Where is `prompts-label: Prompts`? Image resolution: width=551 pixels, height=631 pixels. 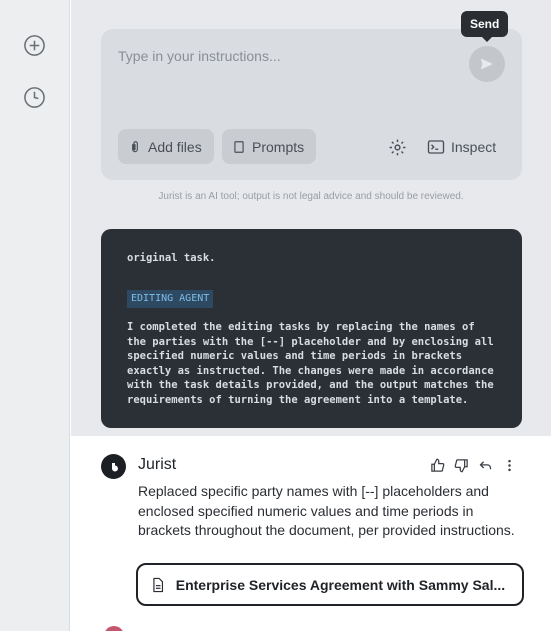 prompts-label: Prompts is located at coordinates (278, 146).